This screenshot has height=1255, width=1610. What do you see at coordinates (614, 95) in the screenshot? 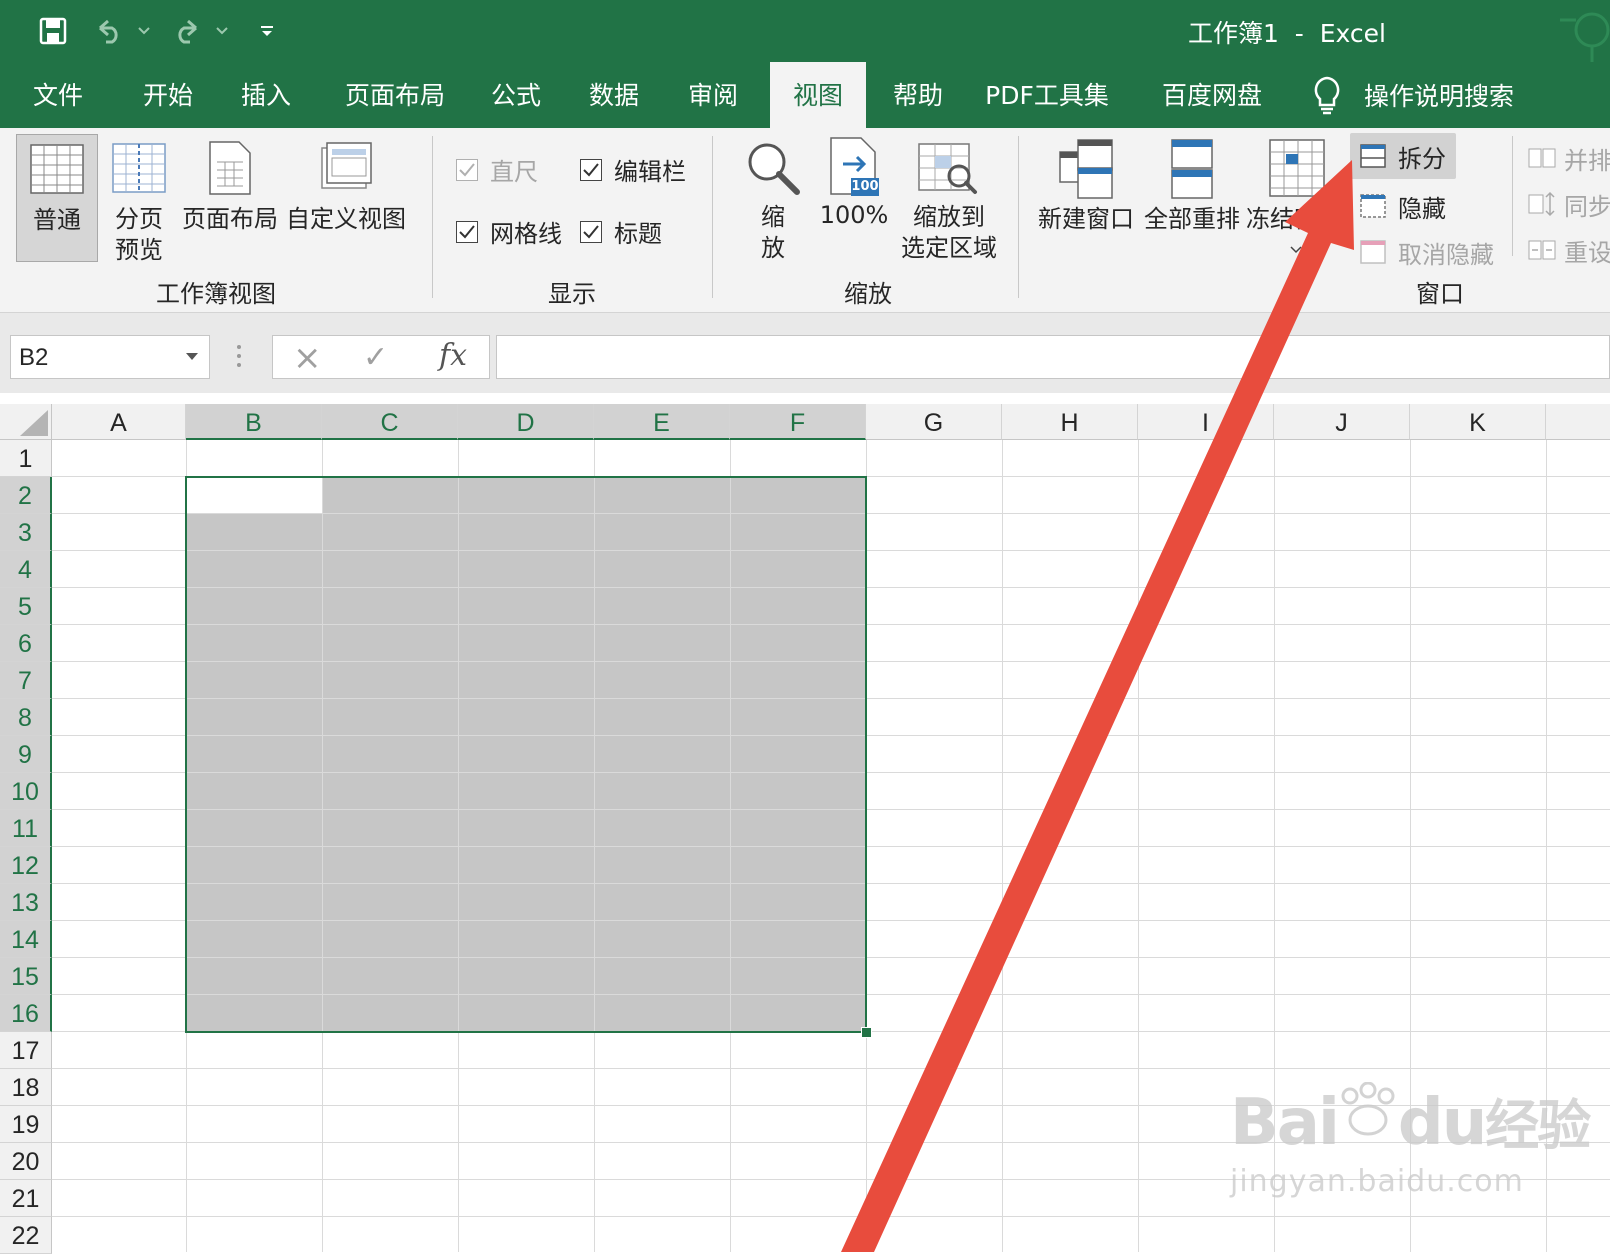
I see `tab-data: 数据` at bounding box center [614, 95].